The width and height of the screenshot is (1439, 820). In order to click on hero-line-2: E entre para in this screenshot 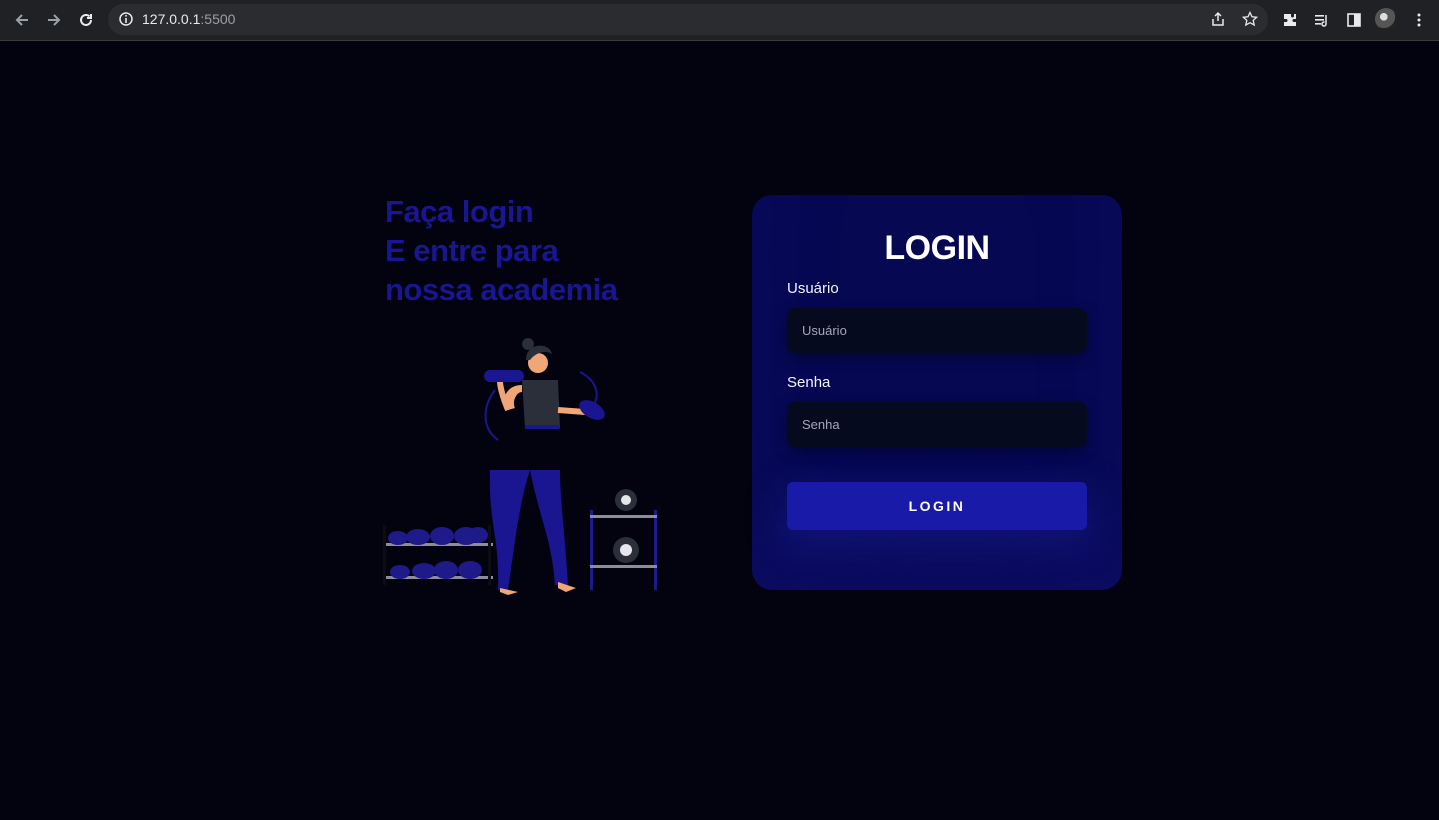, I will do `click(472, 250)`.